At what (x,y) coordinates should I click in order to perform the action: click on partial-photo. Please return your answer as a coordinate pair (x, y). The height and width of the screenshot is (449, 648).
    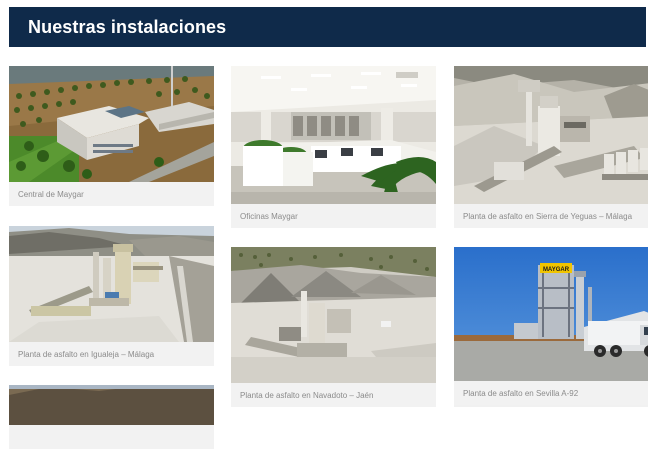
    Looking at the image, I should click on (111, 405).